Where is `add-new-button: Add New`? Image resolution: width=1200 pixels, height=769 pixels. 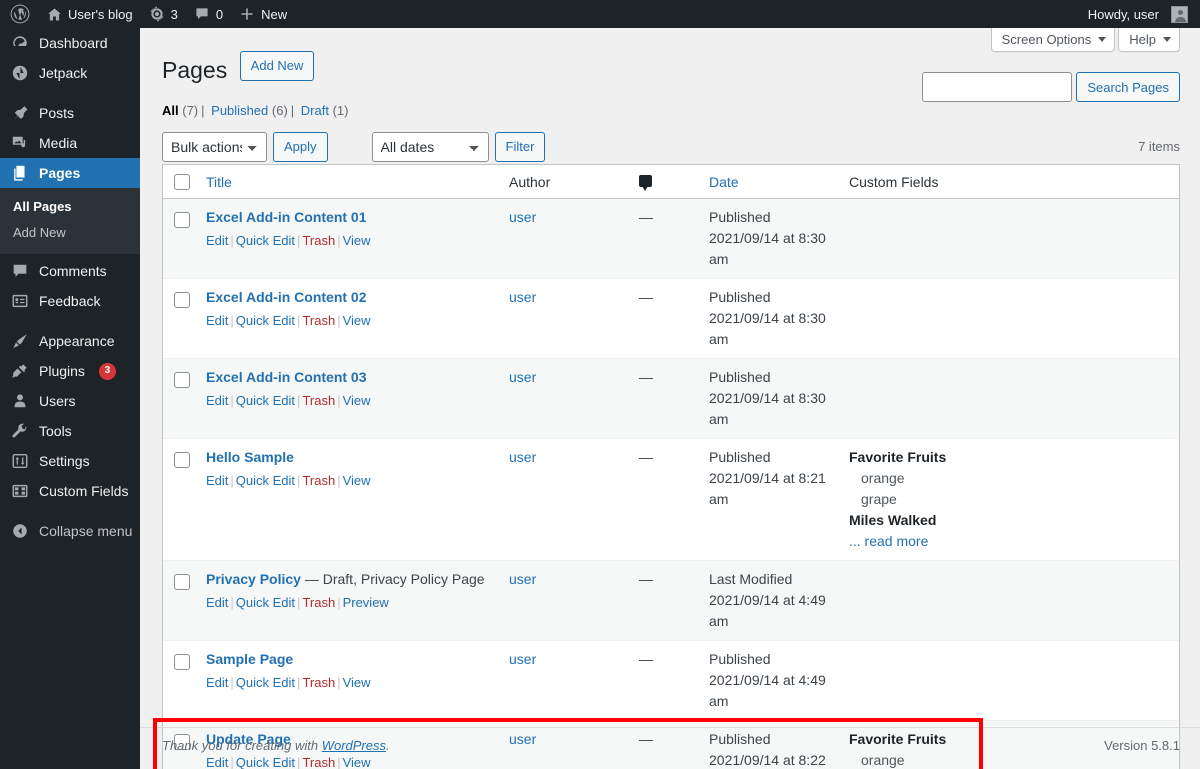
add-new-button: Add New is located at coordinates (277, 65).